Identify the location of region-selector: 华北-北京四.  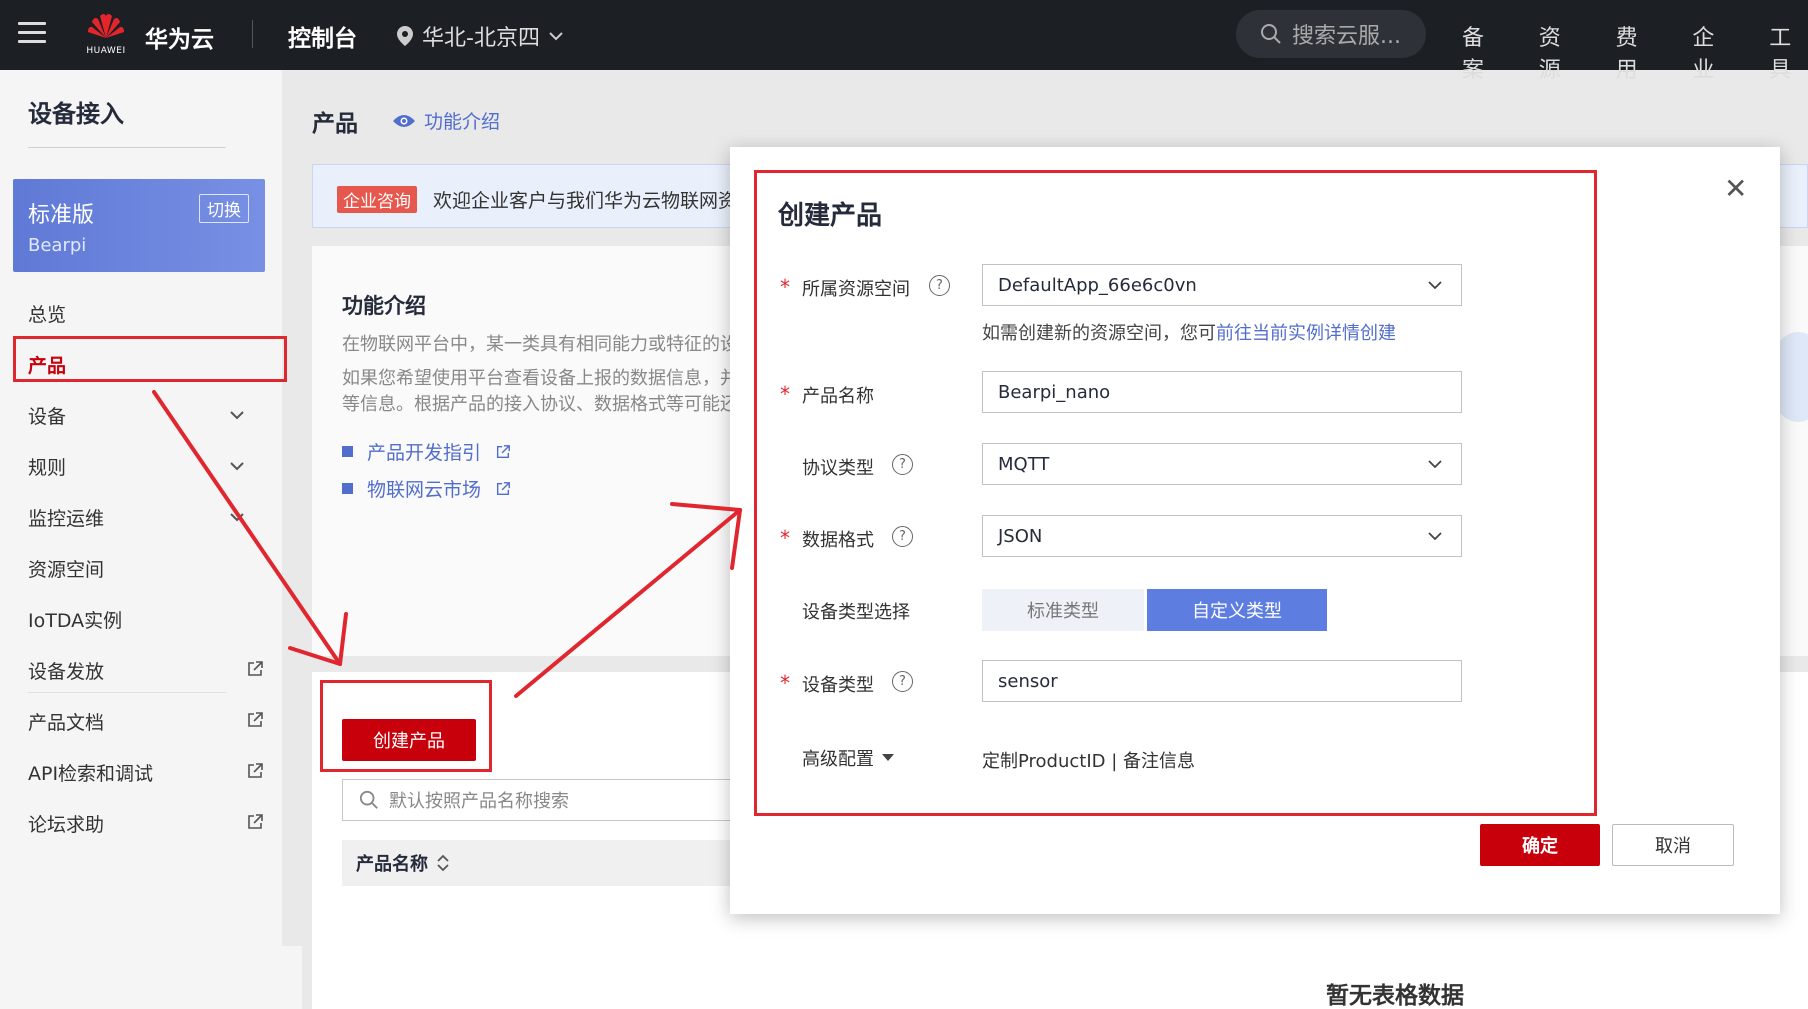
(480, 36).